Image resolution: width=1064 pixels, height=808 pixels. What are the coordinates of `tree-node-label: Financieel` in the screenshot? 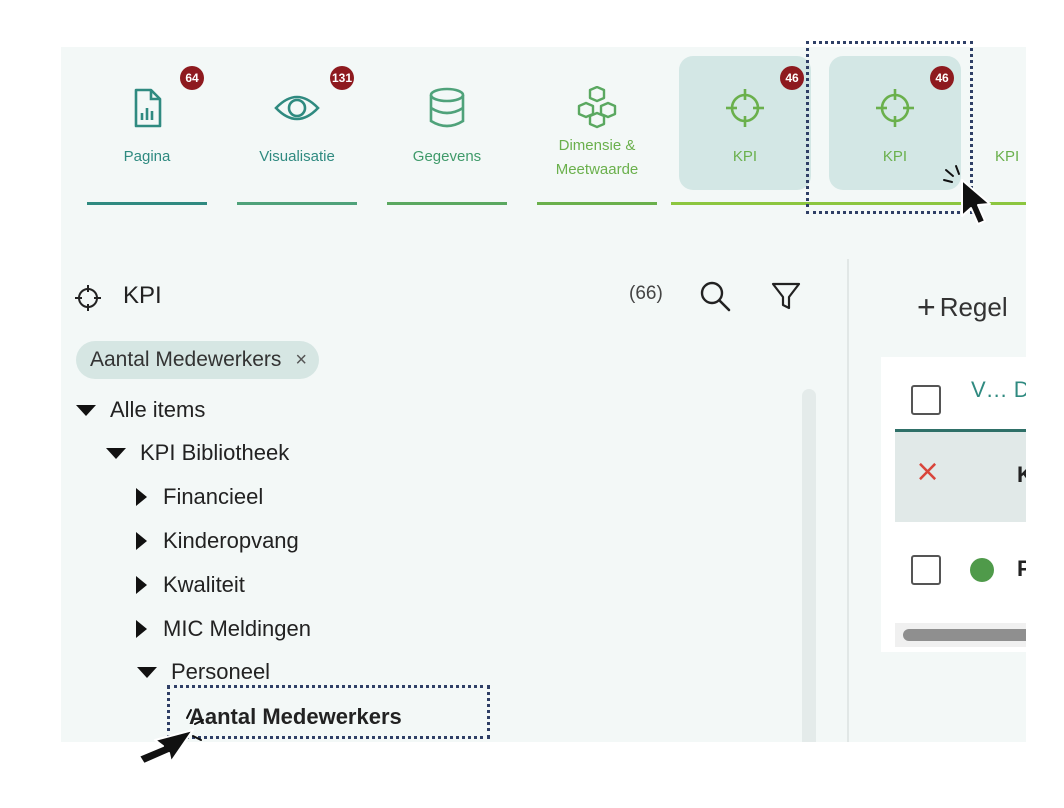 It's located at (213, 496).